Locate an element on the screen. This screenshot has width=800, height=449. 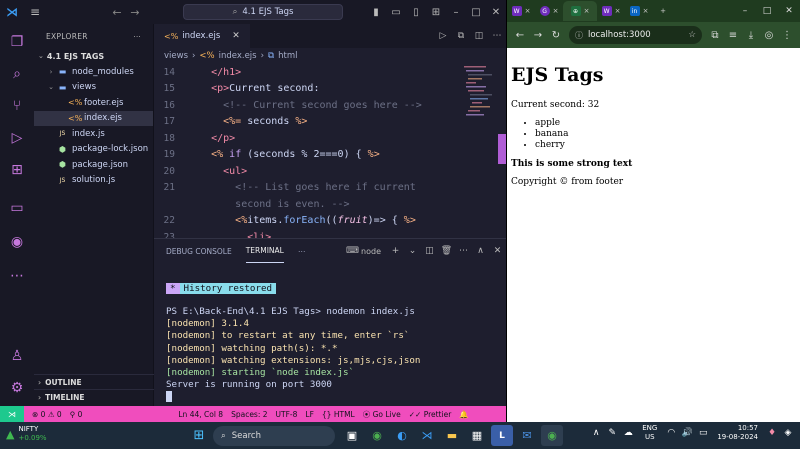
media-queue-icon: ≡ is located at coordinates (733, 35).